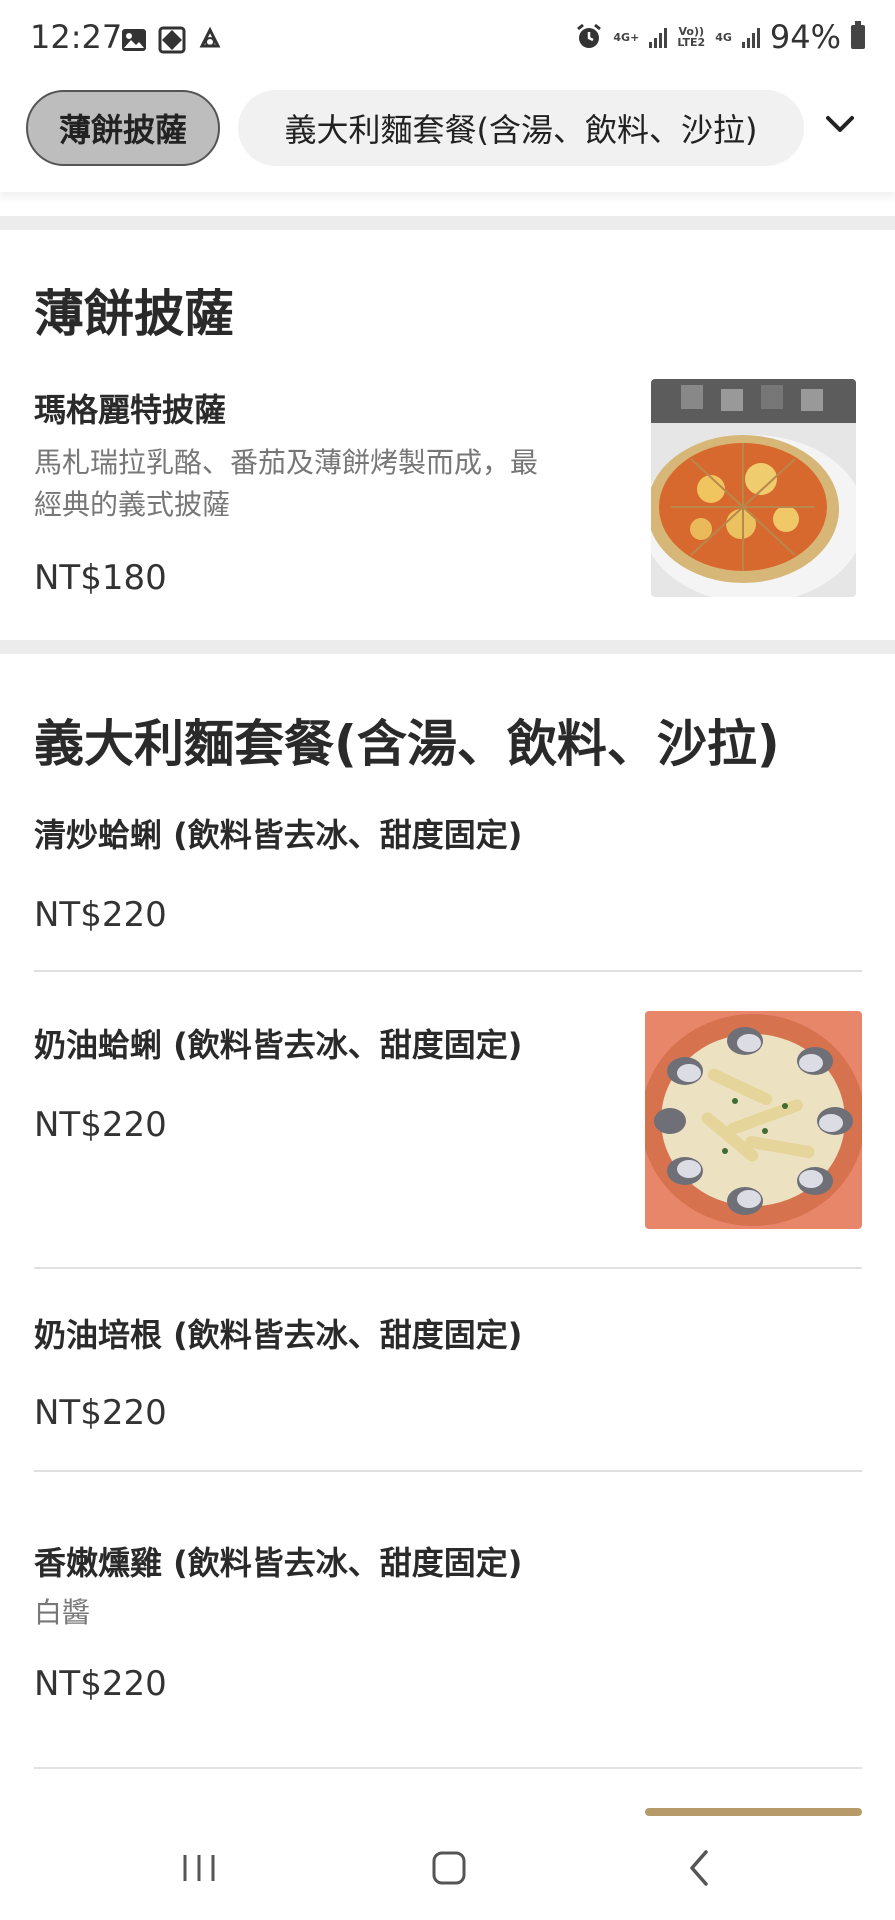  I want to click on gallery-icon, so click(134, 40).